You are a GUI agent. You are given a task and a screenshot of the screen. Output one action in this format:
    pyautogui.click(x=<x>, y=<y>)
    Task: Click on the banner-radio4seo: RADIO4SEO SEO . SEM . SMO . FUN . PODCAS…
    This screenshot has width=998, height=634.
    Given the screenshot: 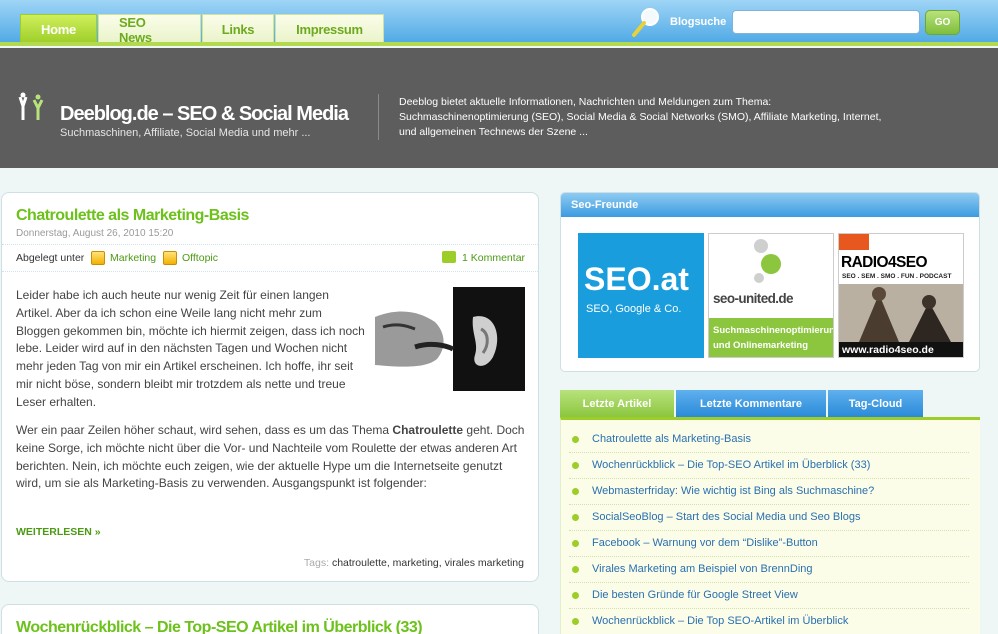 What is the action you would take?
    pyautogui.click(x=901, y=295)
    